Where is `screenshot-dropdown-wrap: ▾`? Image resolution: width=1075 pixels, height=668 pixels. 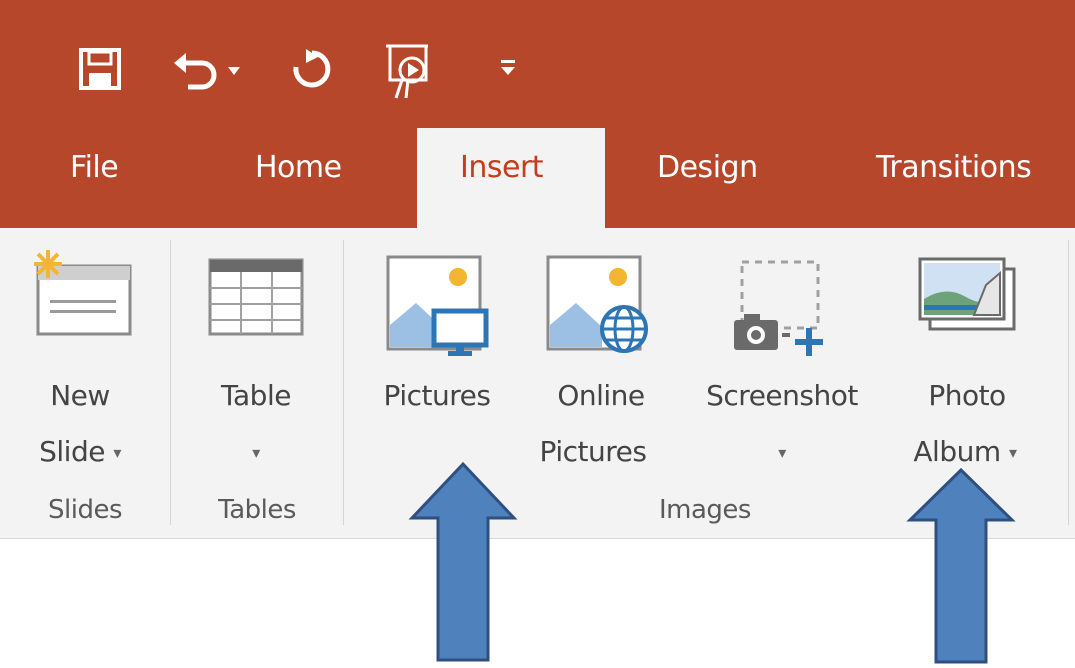 screenshot-dropdown-wrap: ▾ is located at coordinates (782, 452).